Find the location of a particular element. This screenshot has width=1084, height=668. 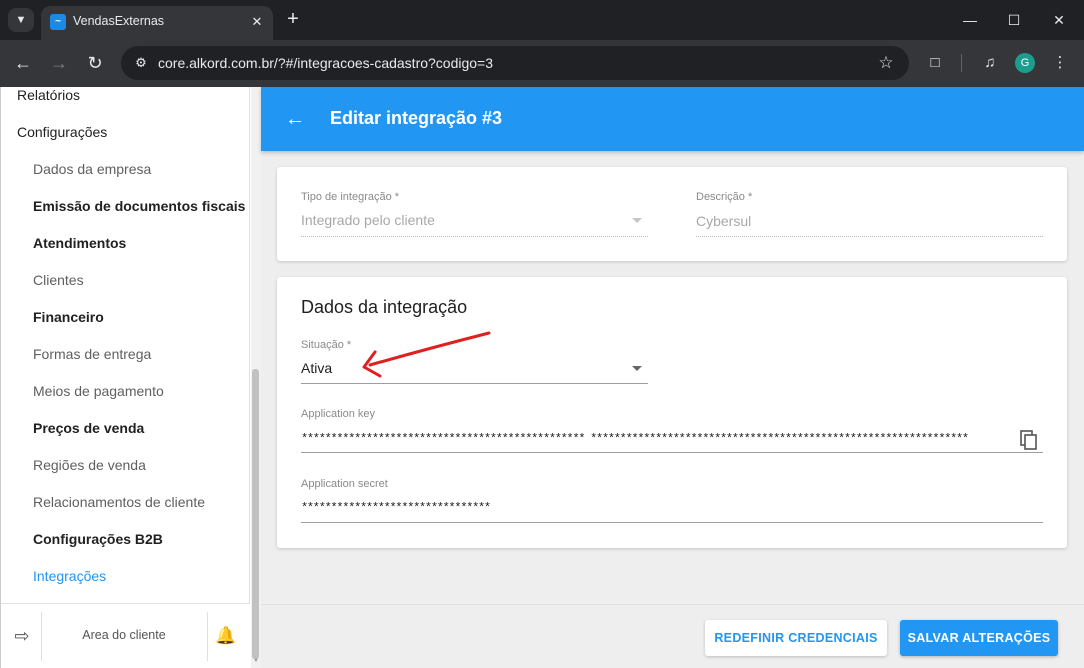

card-title: Dados da integração is located at coordinates (384, 307).